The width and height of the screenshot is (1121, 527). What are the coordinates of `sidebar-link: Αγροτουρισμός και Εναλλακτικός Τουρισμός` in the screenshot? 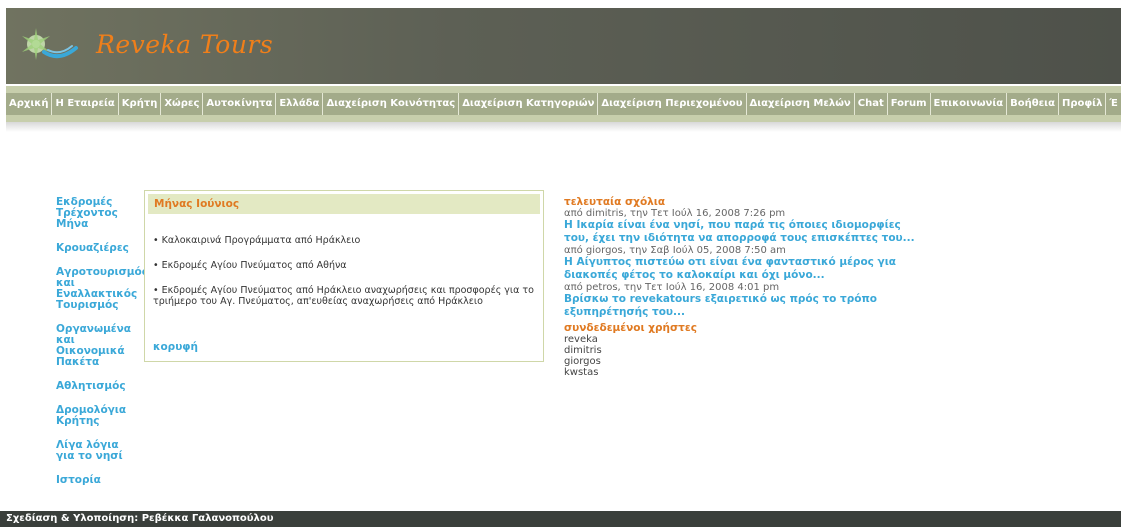 It's located at (102, 289).